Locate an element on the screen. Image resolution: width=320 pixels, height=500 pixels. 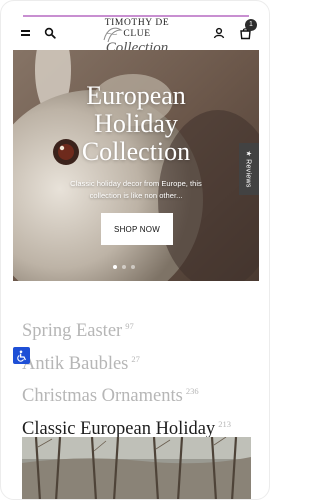
account-icon is located at coordinates (219, 33).